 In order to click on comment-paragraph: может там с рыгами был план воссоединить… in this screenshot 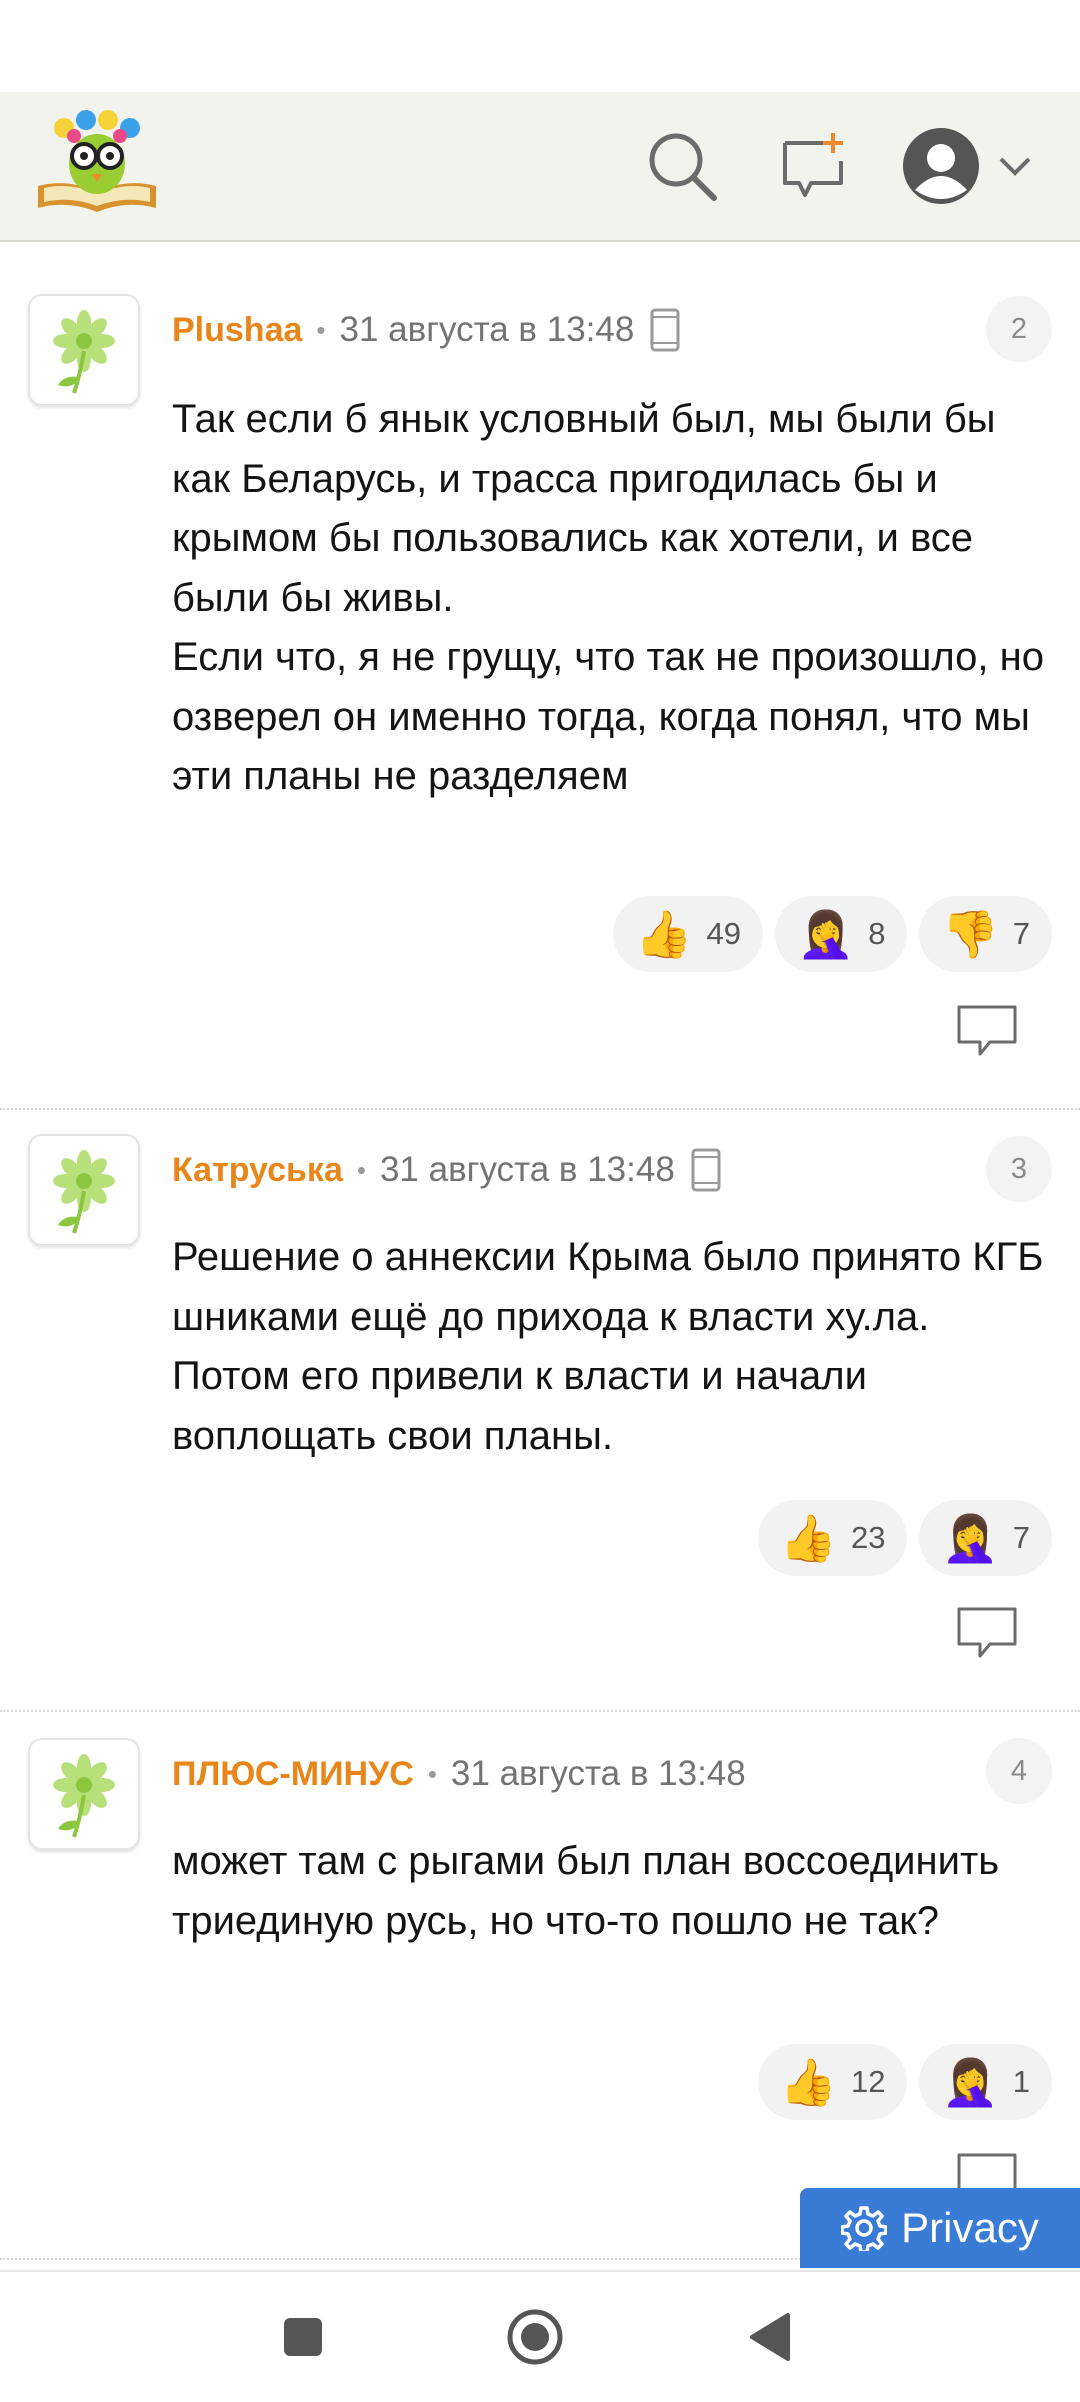, I will do `click(586, 1891)`.